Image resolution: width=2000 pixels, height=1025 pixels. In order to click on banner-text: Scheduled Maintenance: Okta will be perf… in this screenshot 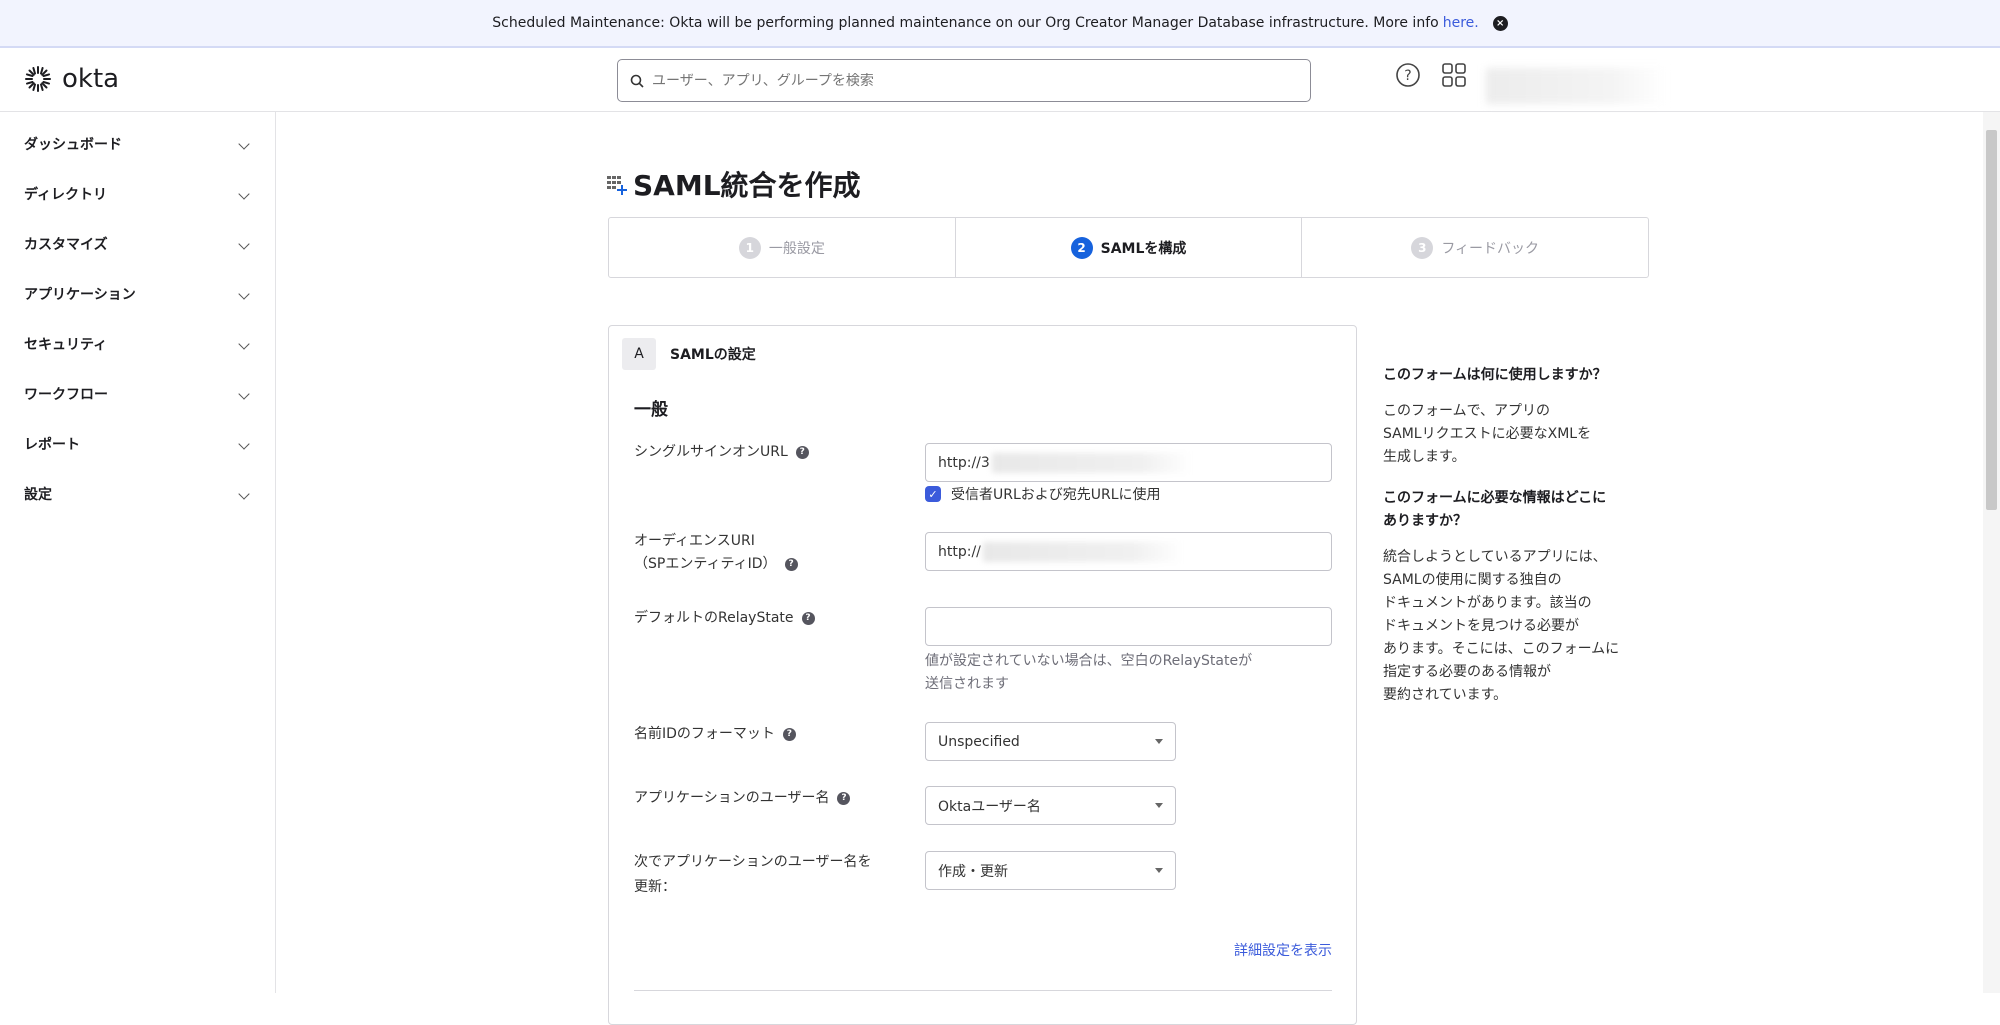, I will do `click(965, 23)`.